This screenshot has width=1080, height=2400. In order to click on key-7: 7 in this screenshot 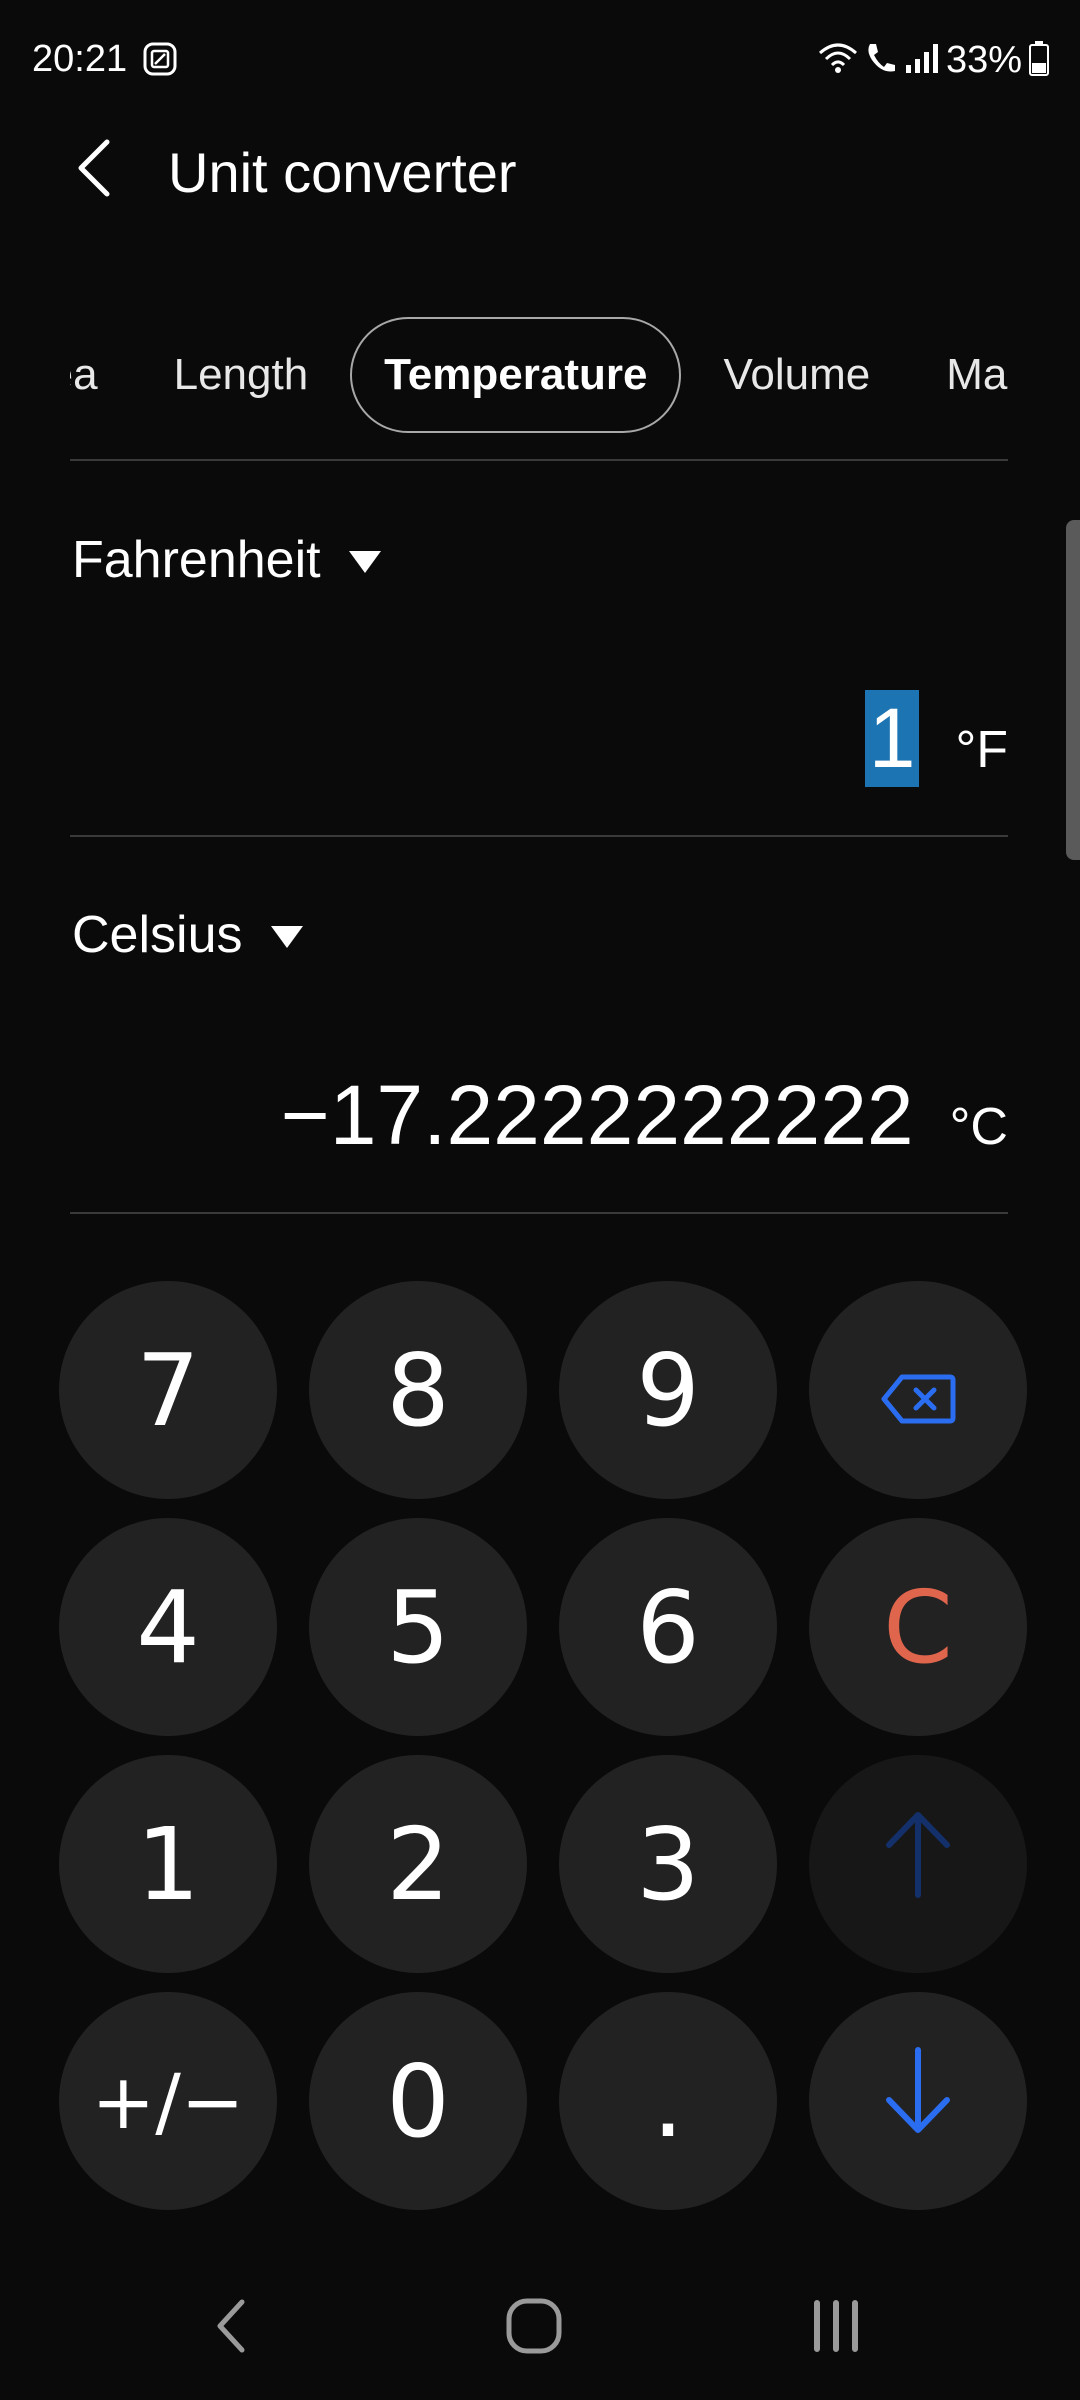, I will do `click(168, 1390)`.